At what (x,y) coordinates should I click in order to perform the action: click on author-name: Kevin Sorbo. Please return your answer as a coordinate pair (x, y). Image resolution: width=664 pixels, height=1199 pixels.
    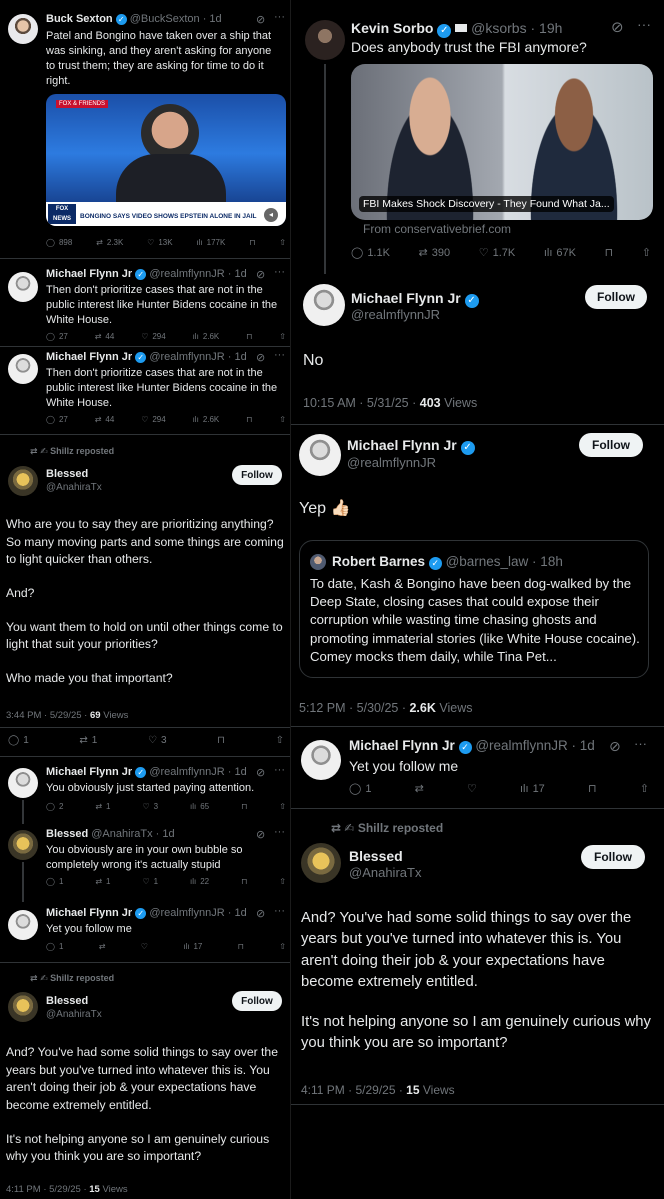
    Looking at the image, I should click on (392, 28).